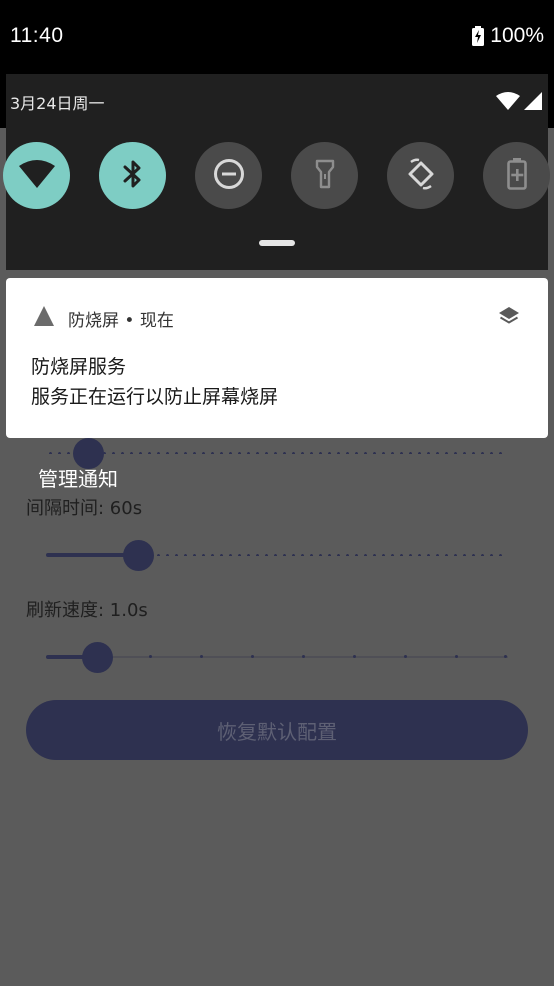 This screenshot has height=986, width=554. Describe the element at coordinates (84, 508) in the screenshot. I see `interval-label: 间隔时间: 60s` at that location.